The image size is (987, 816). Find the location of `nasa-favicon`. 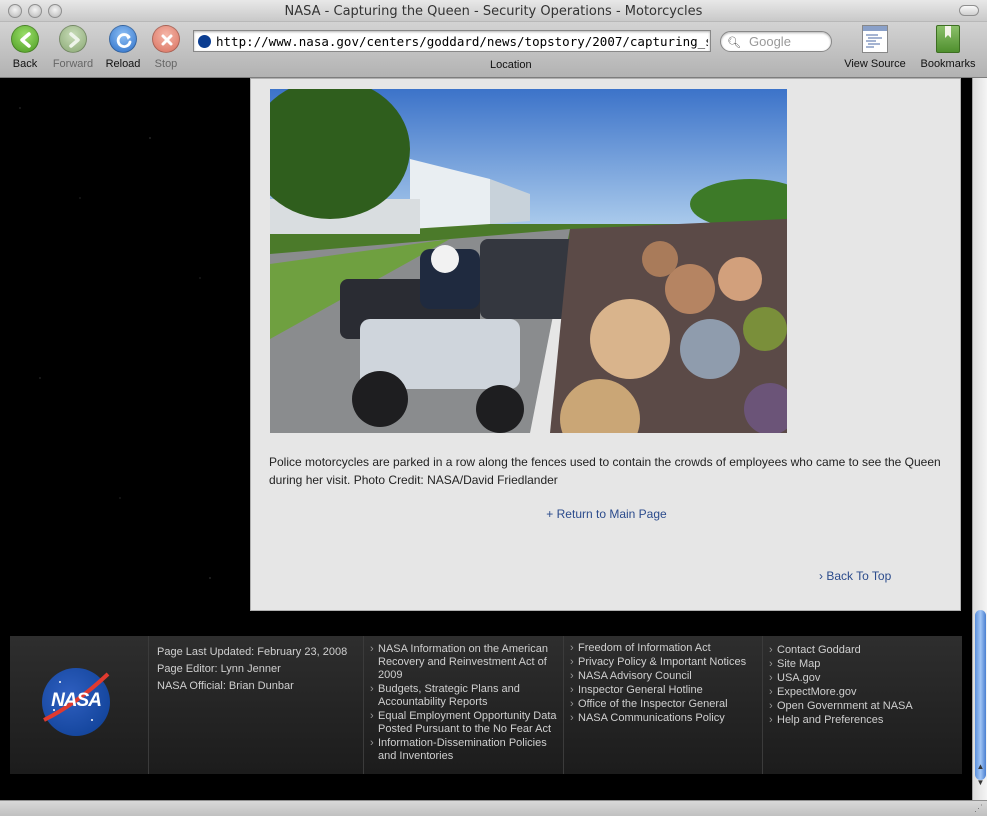

nasa-favicon is located at coordinates (204, 41).